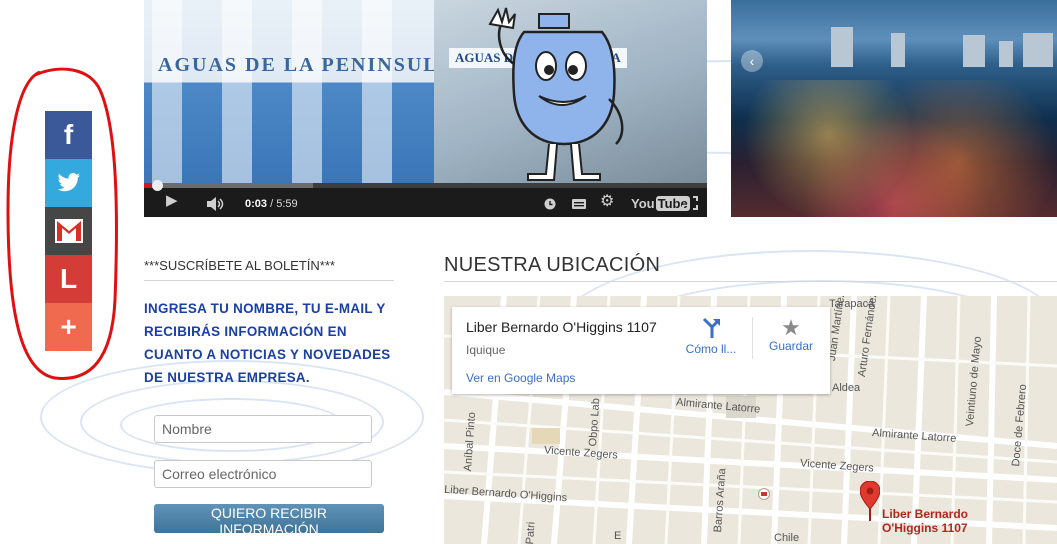  Describe the element at coordinates (791, 346) in the screenshot. I see `save-label: Guardar` at that location.